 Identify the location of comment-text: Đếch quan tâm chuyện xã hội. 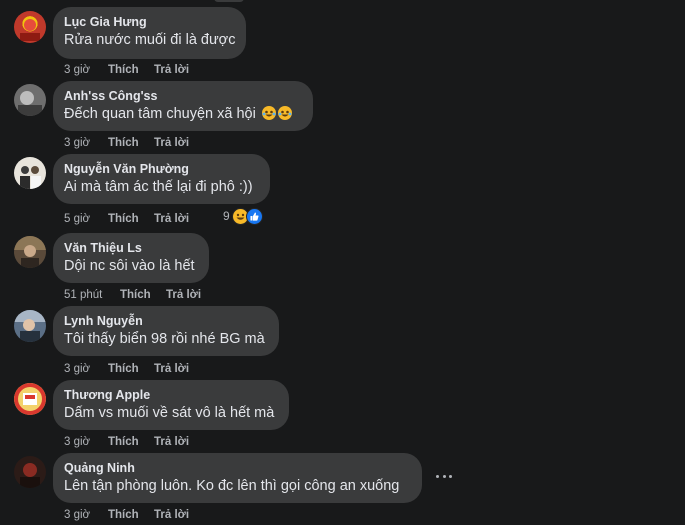
(183, 114).